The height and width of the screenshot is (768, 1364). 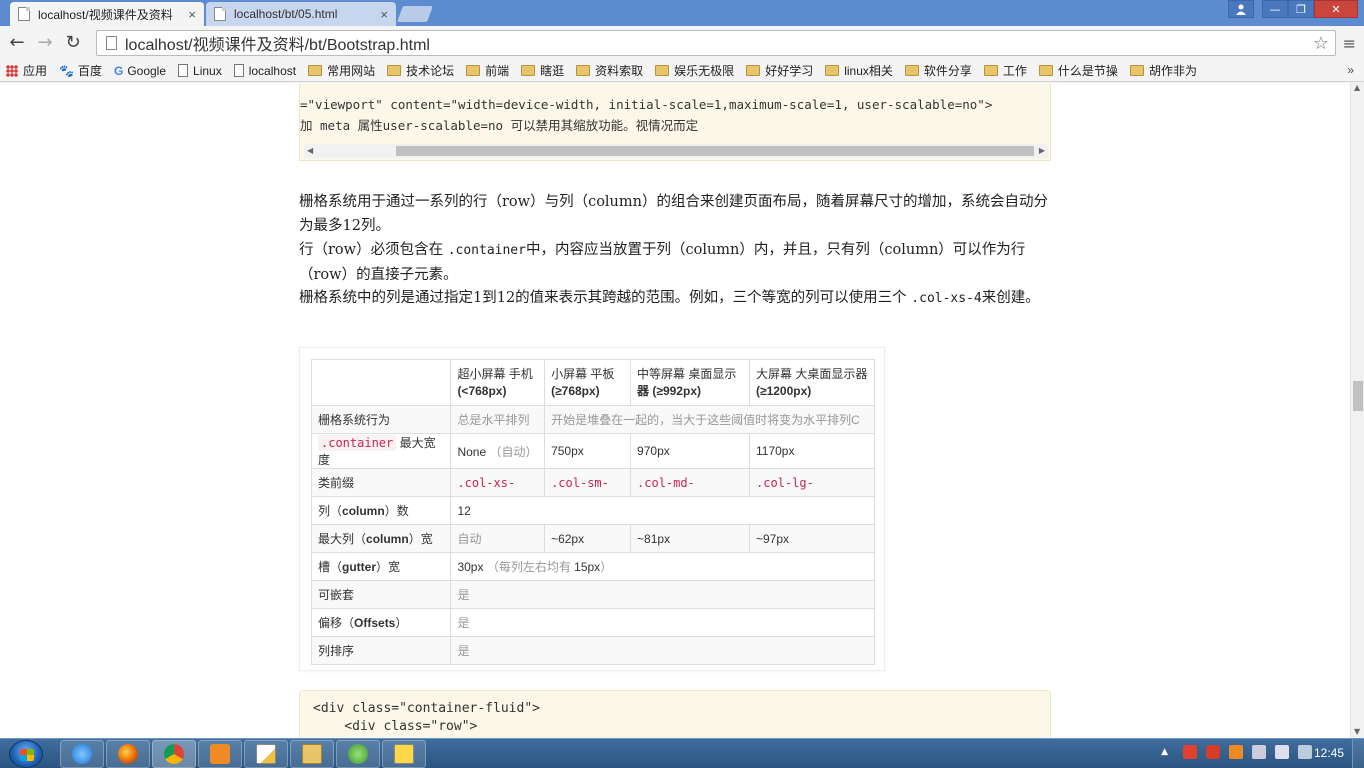 What do you see at coordinates (395, 726) in the screenshot?
I see `code-line: <div class="row">` at bounding box center [395, 726].